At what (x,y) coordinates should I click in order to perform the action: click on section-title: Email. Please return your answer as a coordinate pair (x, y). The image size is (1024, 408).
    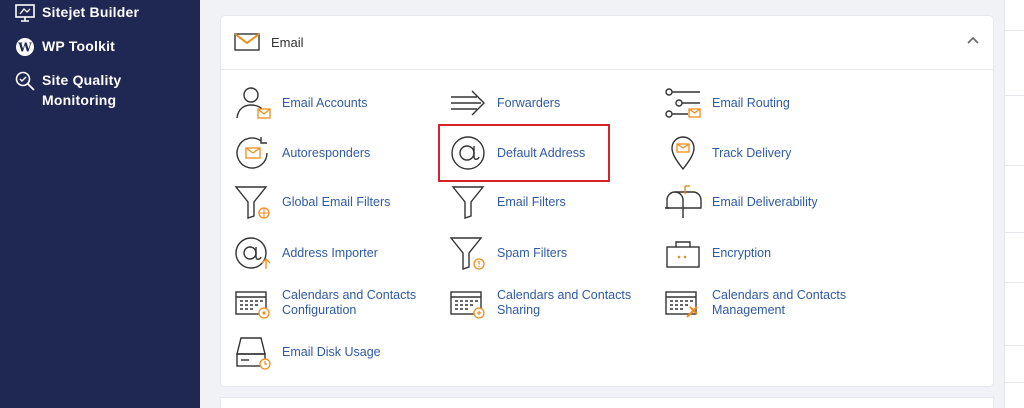
    Looking at the image, I should click on (287, 42).